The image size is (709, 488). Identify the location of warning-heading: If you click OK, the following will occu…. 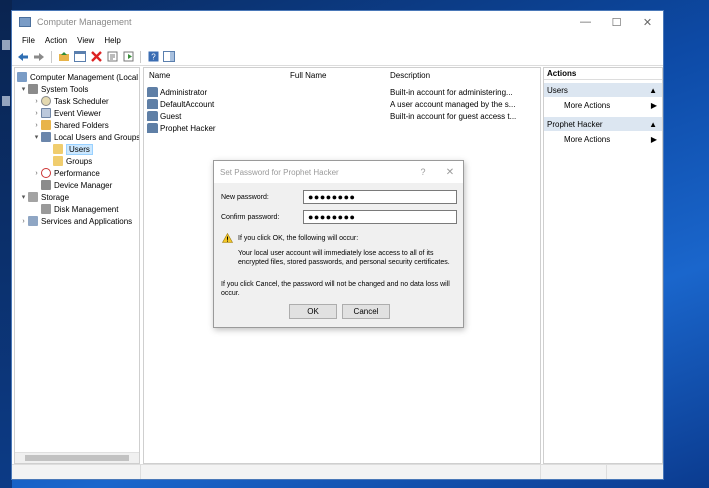
(298, 238).